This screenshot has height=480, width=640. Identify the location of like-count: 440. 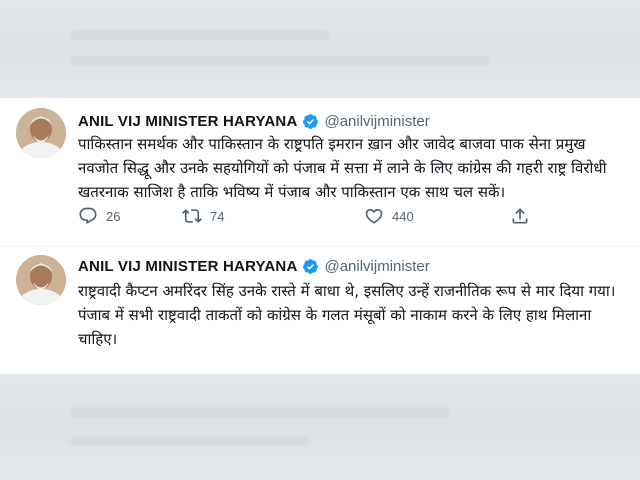
(403, 216).